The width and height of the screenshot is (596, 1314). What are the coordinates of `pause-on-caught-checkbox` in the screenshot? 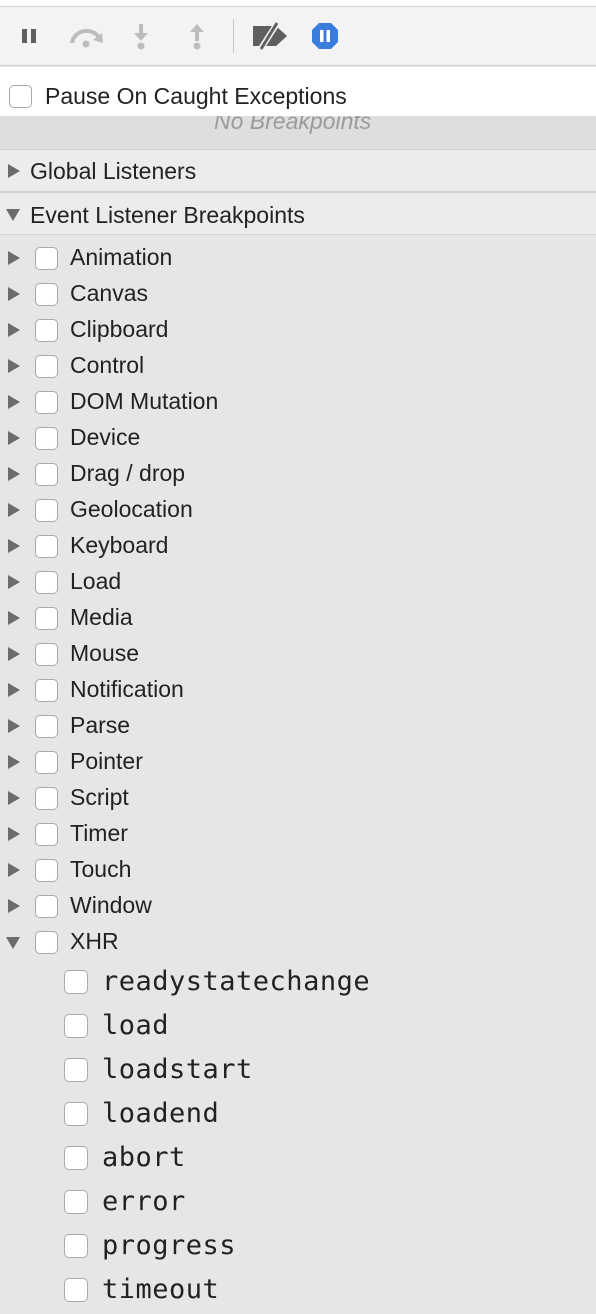 It's located at (20, 96).